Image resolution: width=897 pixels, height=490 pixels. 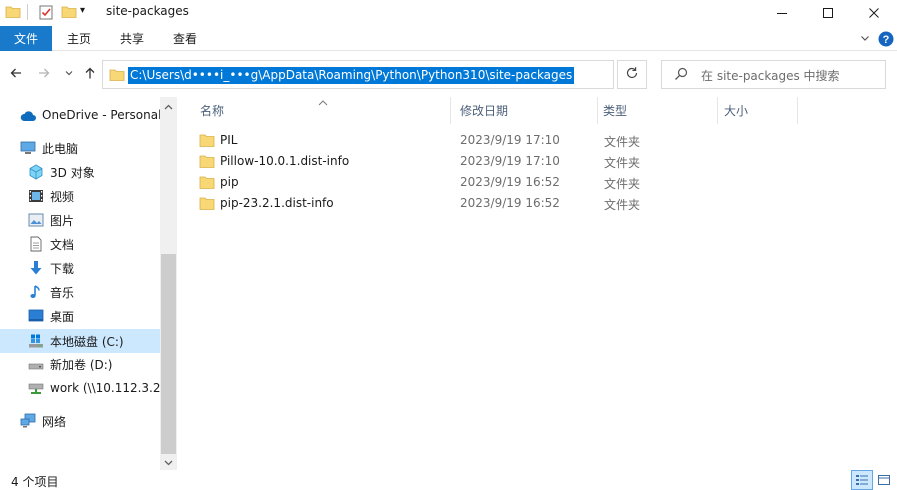 What do you see at coordinates (168, 354) in the screenshot?
I see `scrollbar-thumb` at bounding box center [168, 354].